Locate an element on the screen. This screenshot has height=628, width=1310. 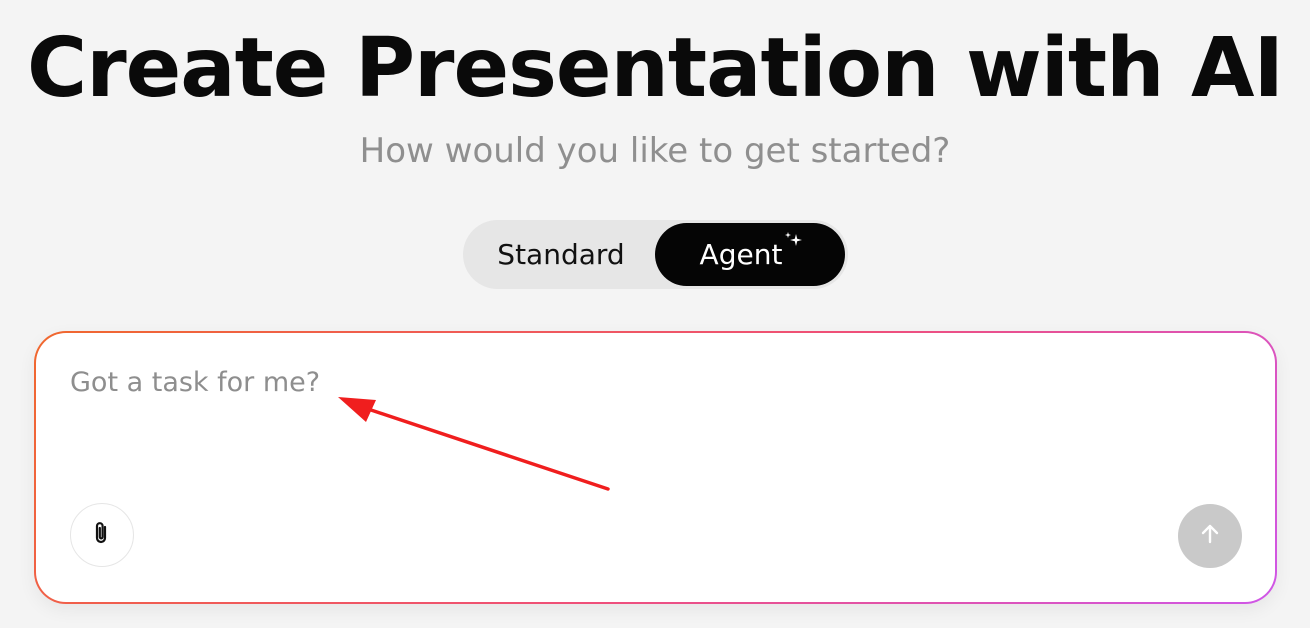
mode-standard-label: Standard is located at coordinates (561, 254).